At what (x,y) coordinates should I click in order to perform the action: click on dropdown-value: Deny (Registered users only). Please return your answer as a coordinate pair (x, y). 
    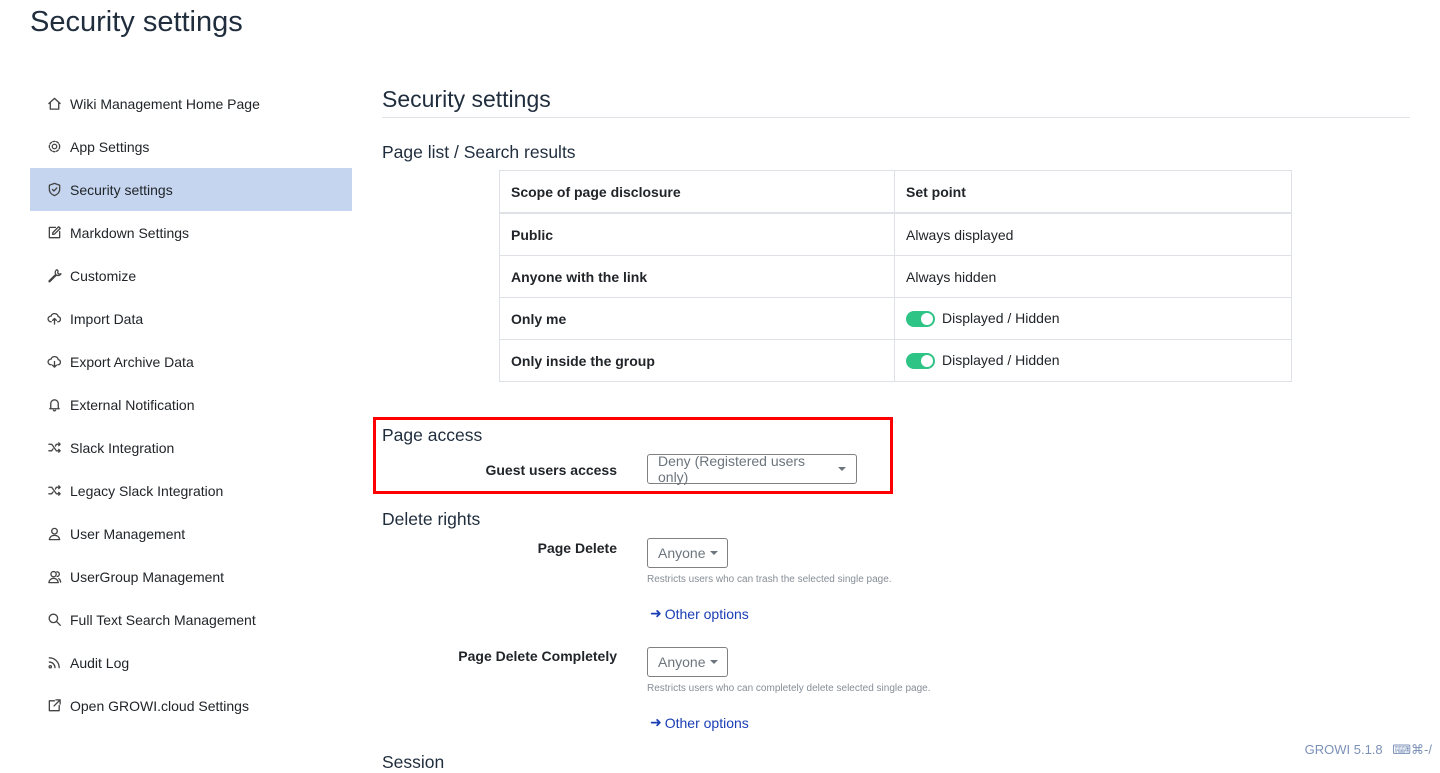
    Looking at the image, I should click on (732, 469).